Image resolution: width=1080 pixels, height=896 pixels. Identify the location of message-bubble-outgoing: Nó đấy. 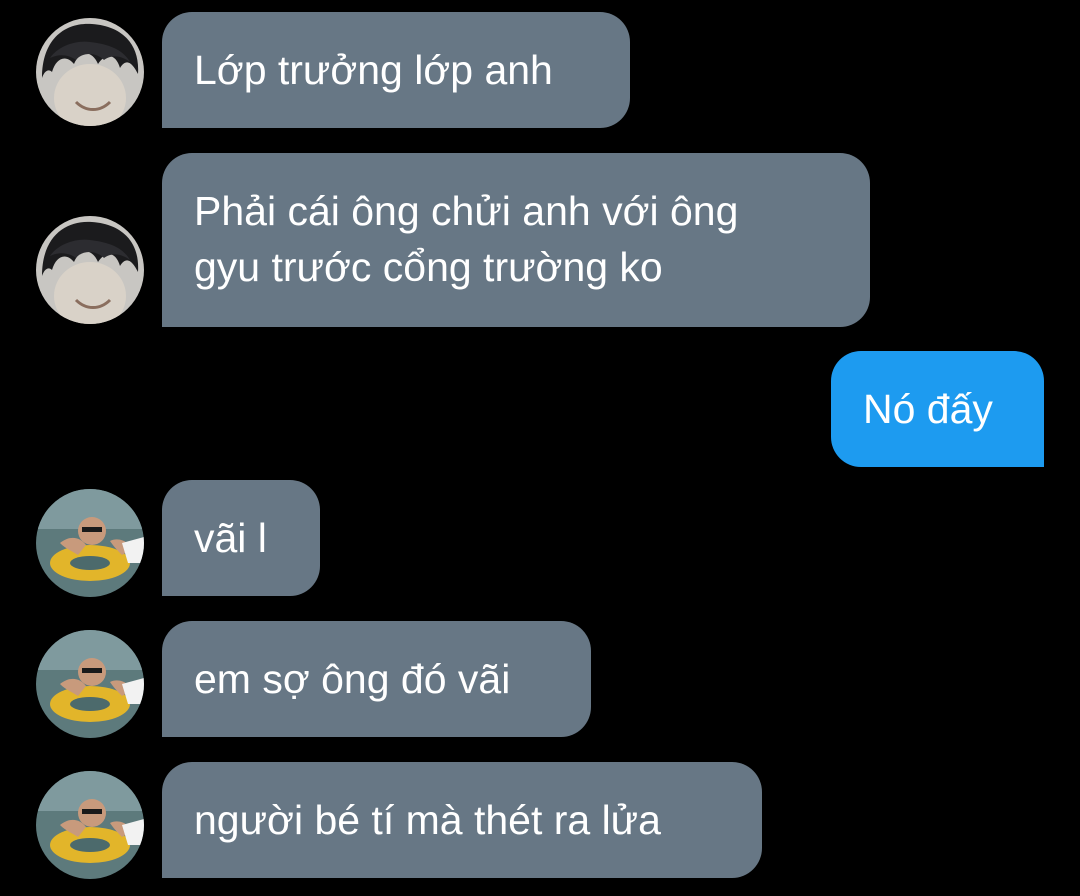
(937, 409).